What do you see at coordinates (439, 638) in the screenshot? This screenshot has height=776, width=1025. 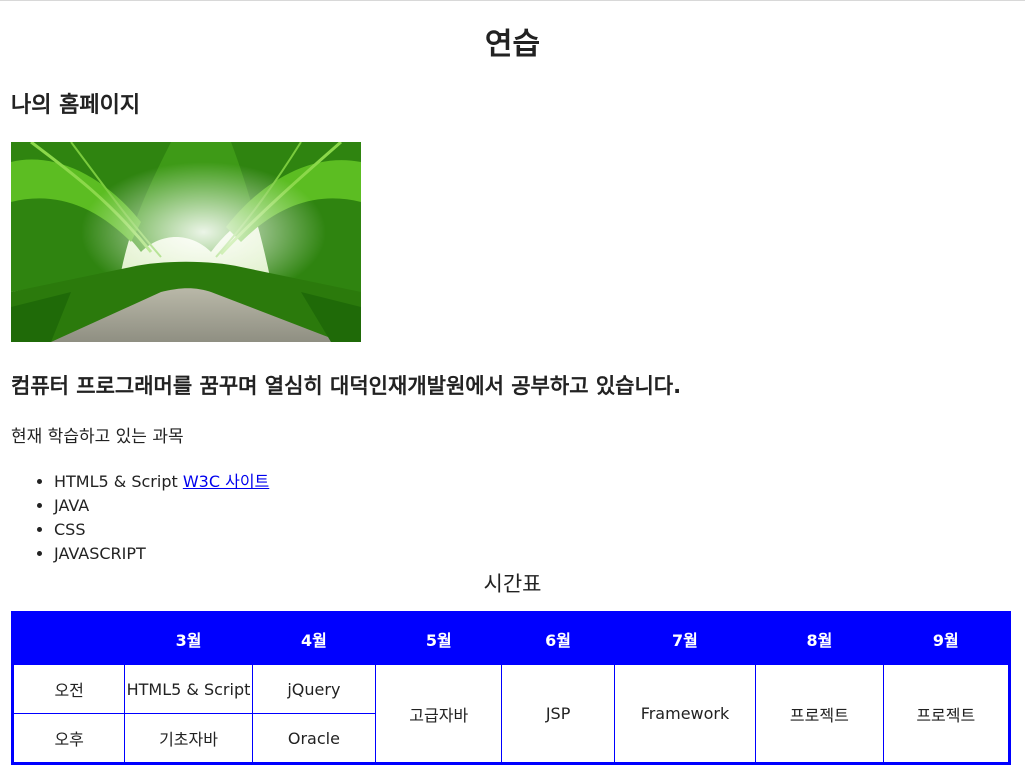 I see `header-cell: 5월` at bounding box center [439, 638].